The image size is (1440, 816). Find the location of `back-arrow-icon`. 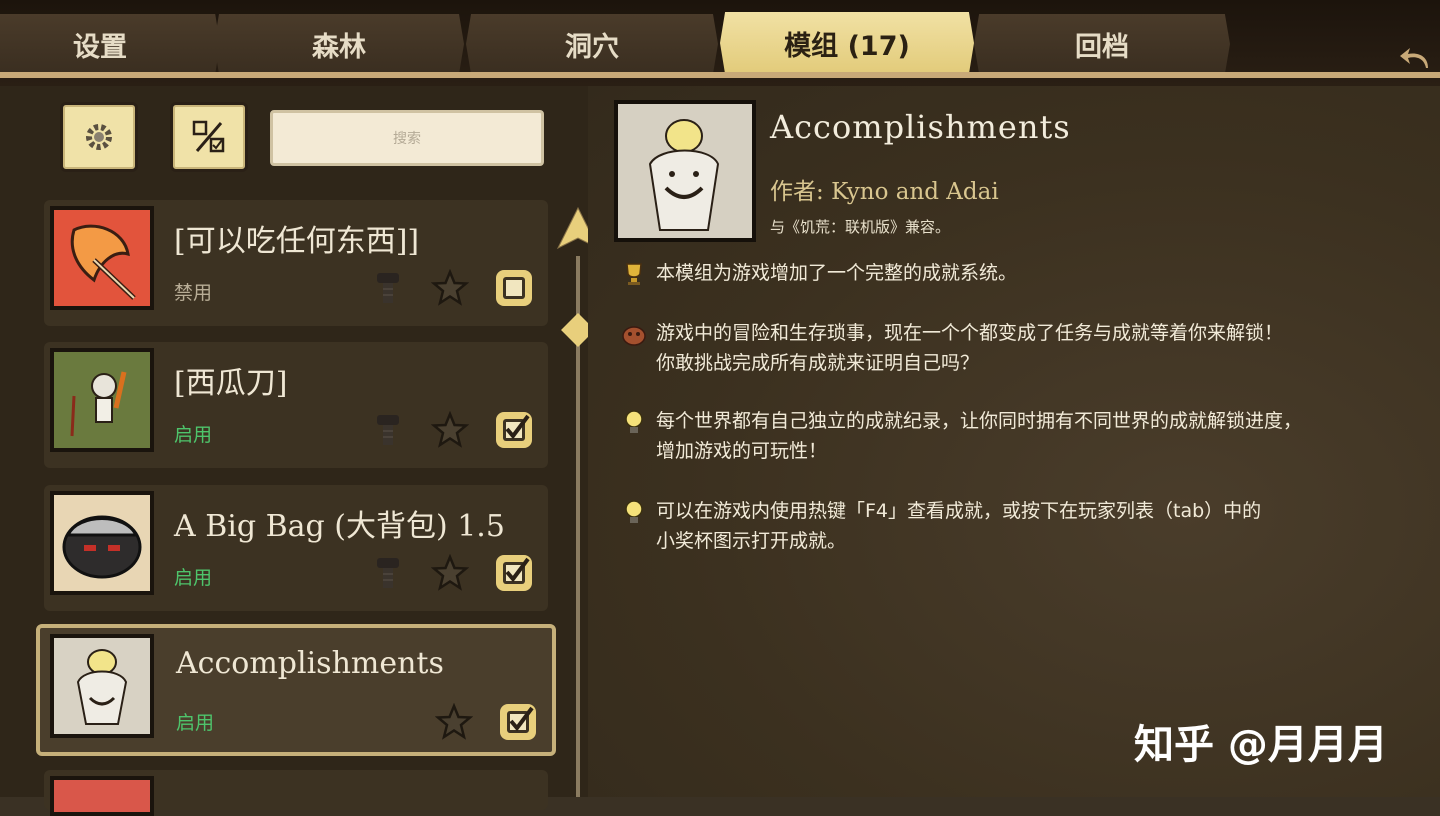

back-arrow-icon is located at coordinates (1415, 59).